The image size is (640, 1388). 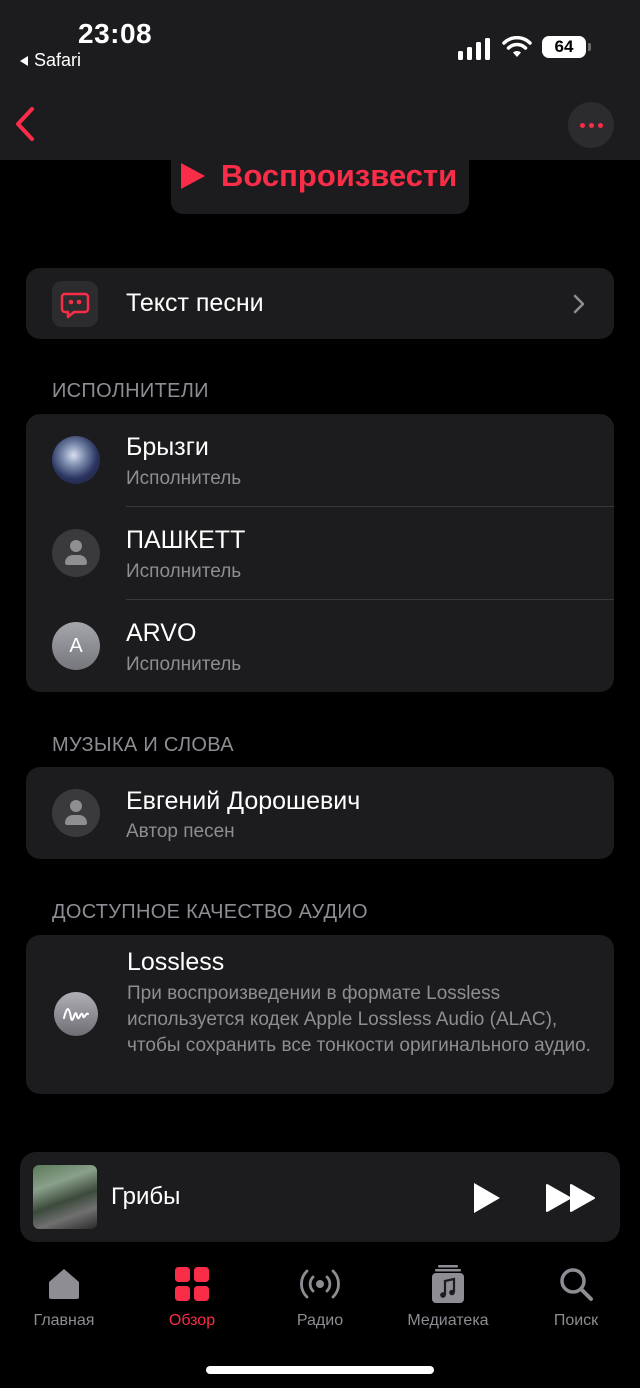 I want to click on chevron-right-icon, so click(x=579, y=304).